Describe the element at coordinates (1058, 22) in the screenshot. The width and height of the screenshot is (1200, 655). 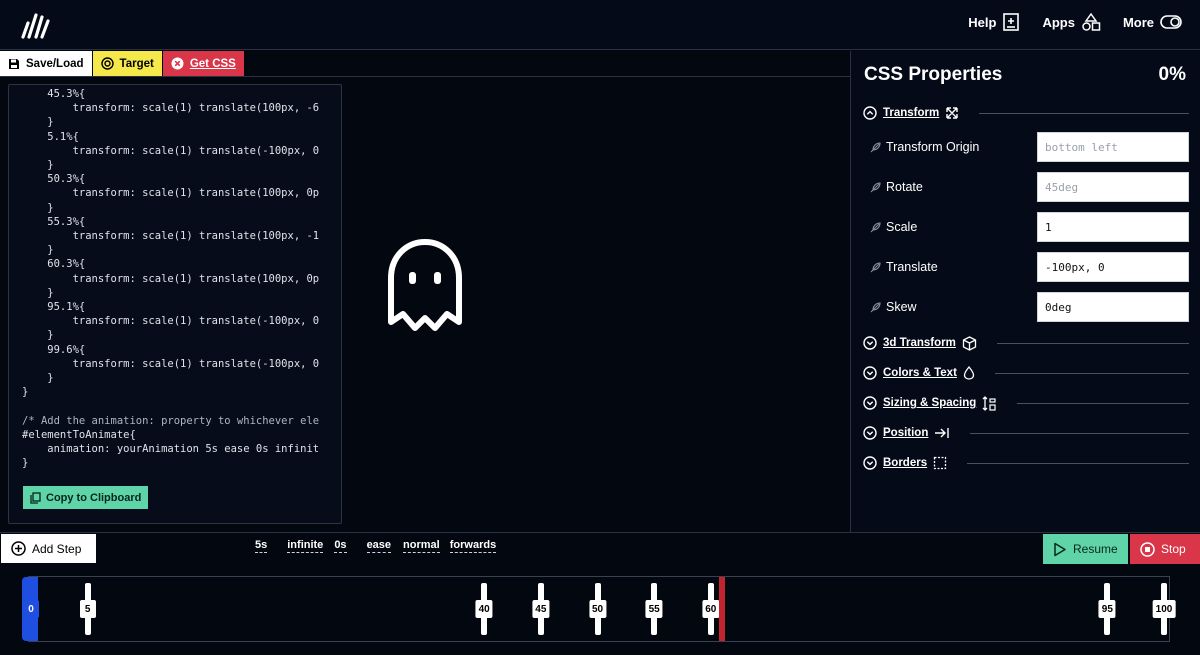
I see `apps-label: Apps` at that location.